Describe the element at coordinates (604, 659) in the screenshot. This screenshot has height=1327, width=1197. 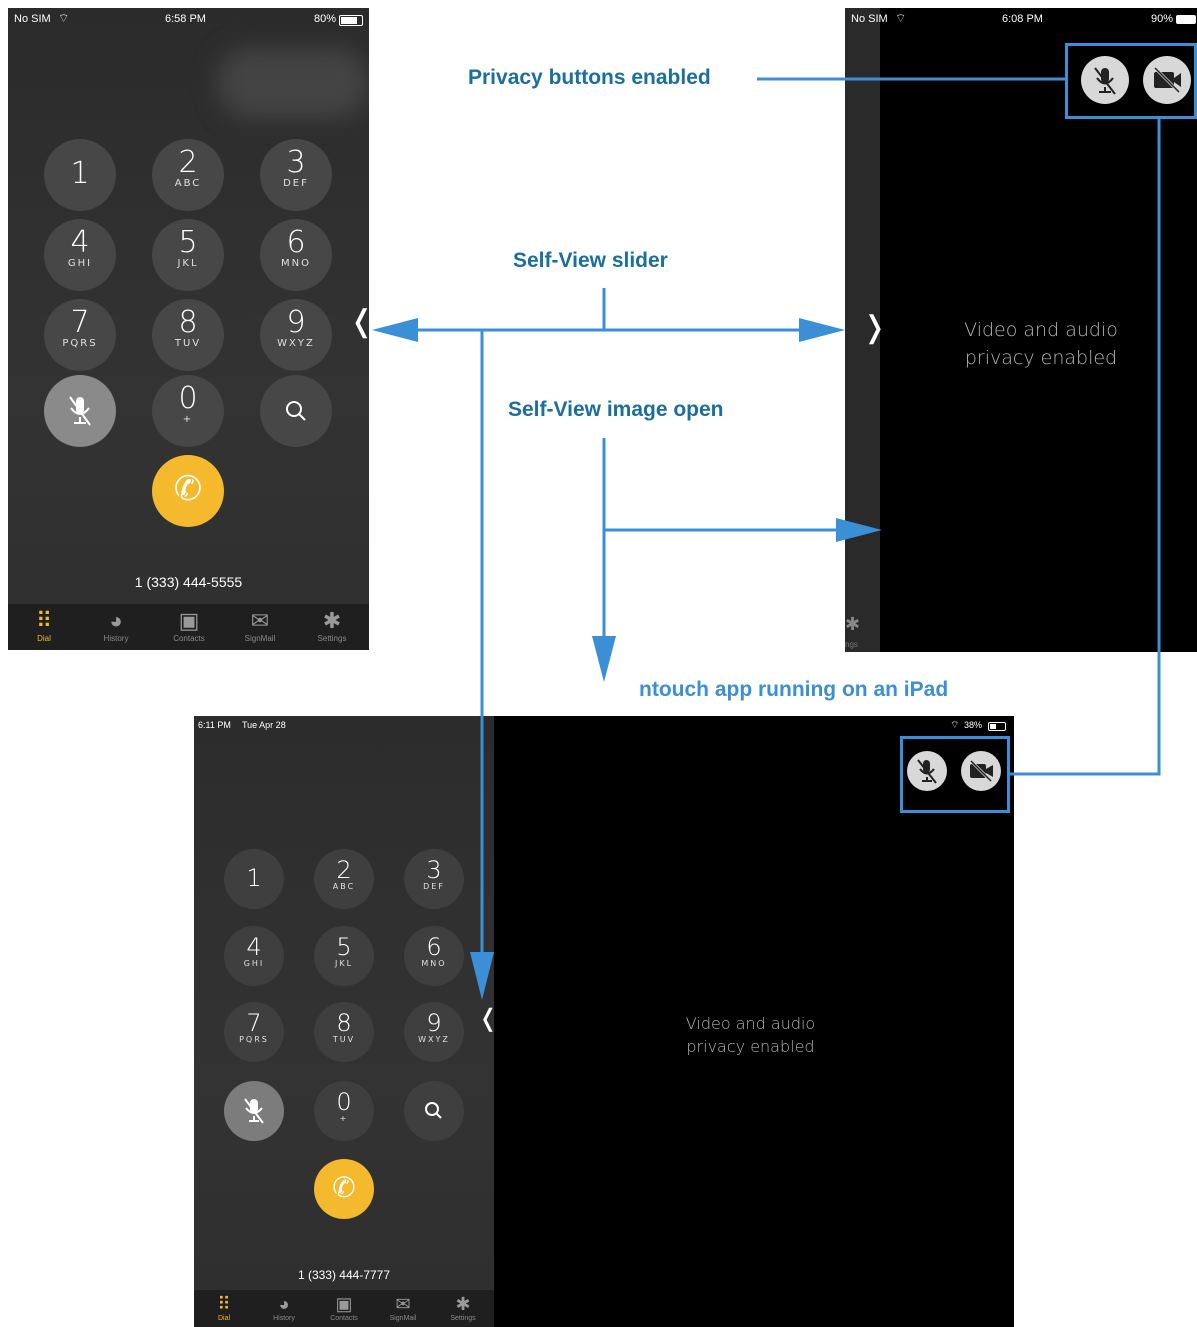
I see `arrow-down-image` at that location.